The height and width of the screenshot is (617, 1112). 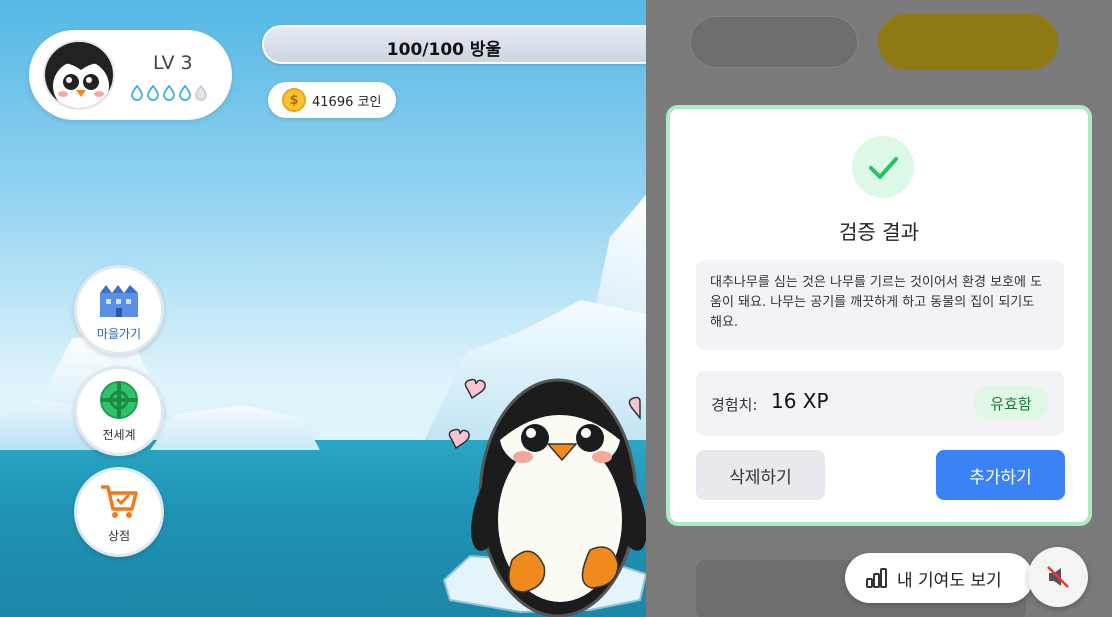 I want to click on xp-value: 16 XP, so click(x=800, y=401).